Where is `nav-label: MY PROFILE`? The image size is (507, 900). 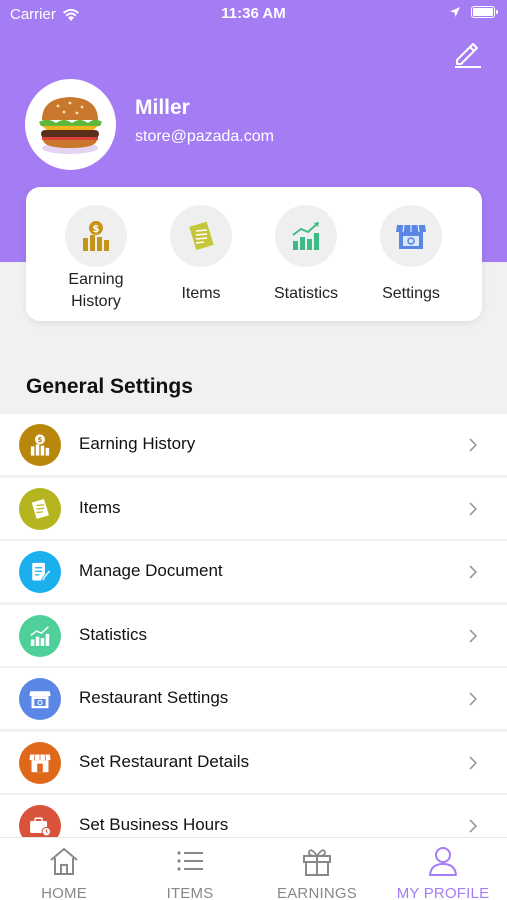
nav-label: MY PROFILE is located at coordinates (443, 892).